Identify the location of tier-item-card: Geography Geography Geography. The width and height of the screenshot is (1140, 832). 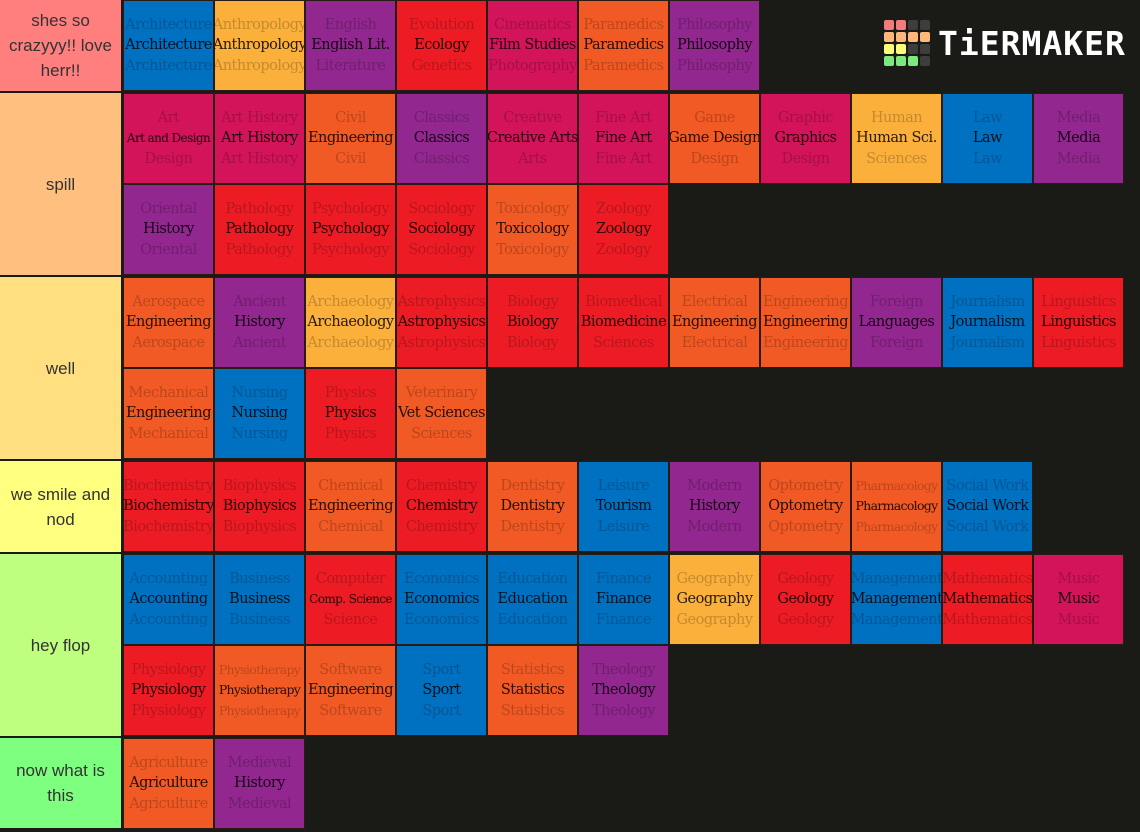
(714, 599).